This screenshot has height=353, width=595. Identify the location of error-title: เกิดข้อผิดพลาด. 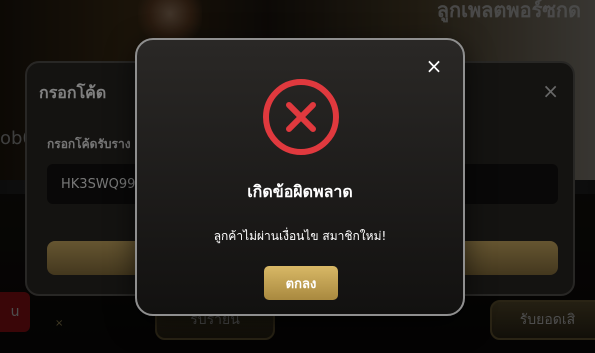
(300, 191).